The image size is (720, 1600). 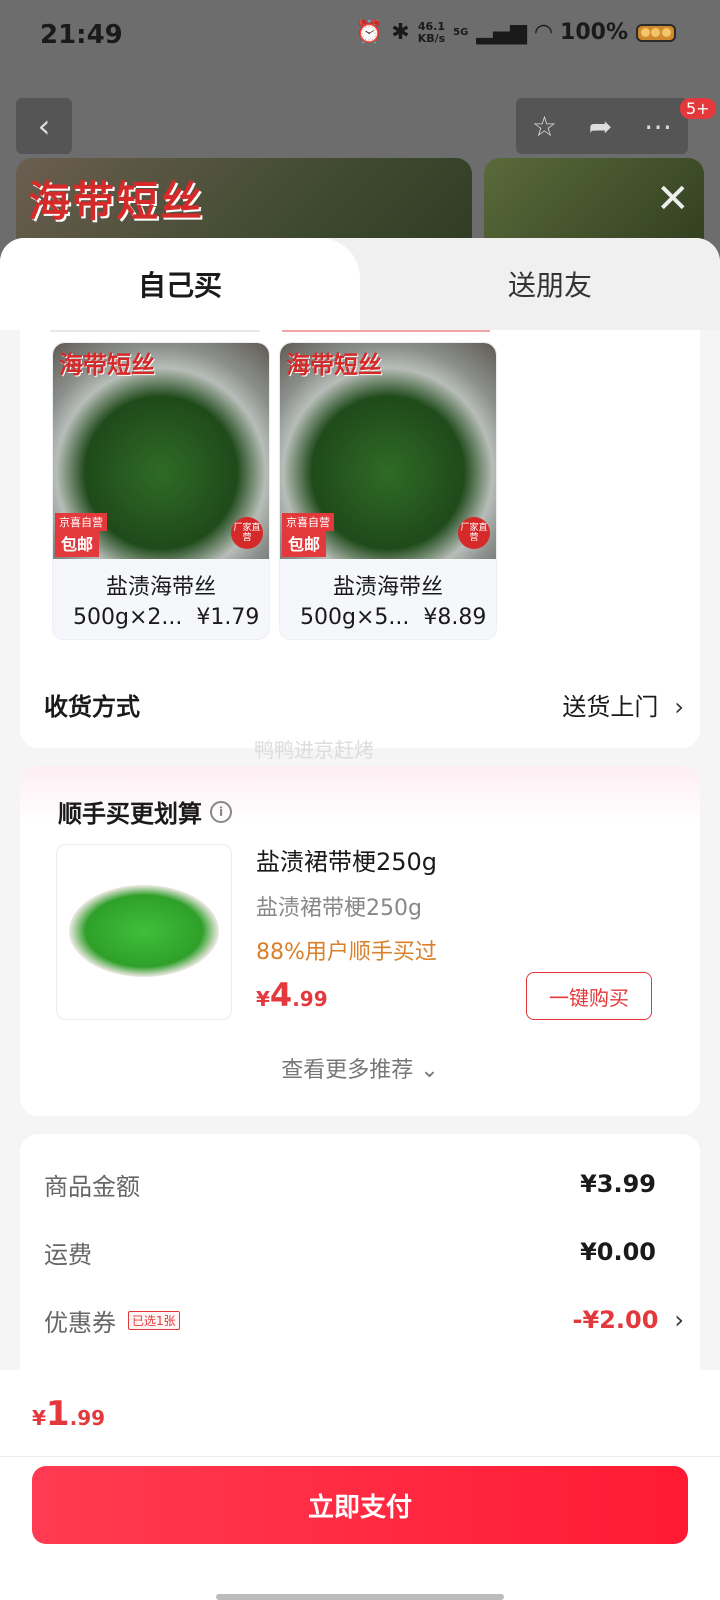 I want to click on hero-title: 海带短丝, so click(x=116, y=201).